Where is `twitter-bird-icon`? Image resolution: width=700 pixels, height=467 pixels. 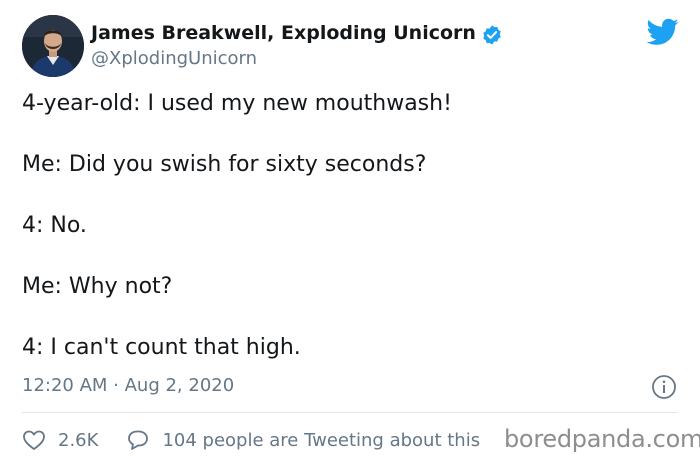
twitter-bird-icon is located at coordinates (663, 32).